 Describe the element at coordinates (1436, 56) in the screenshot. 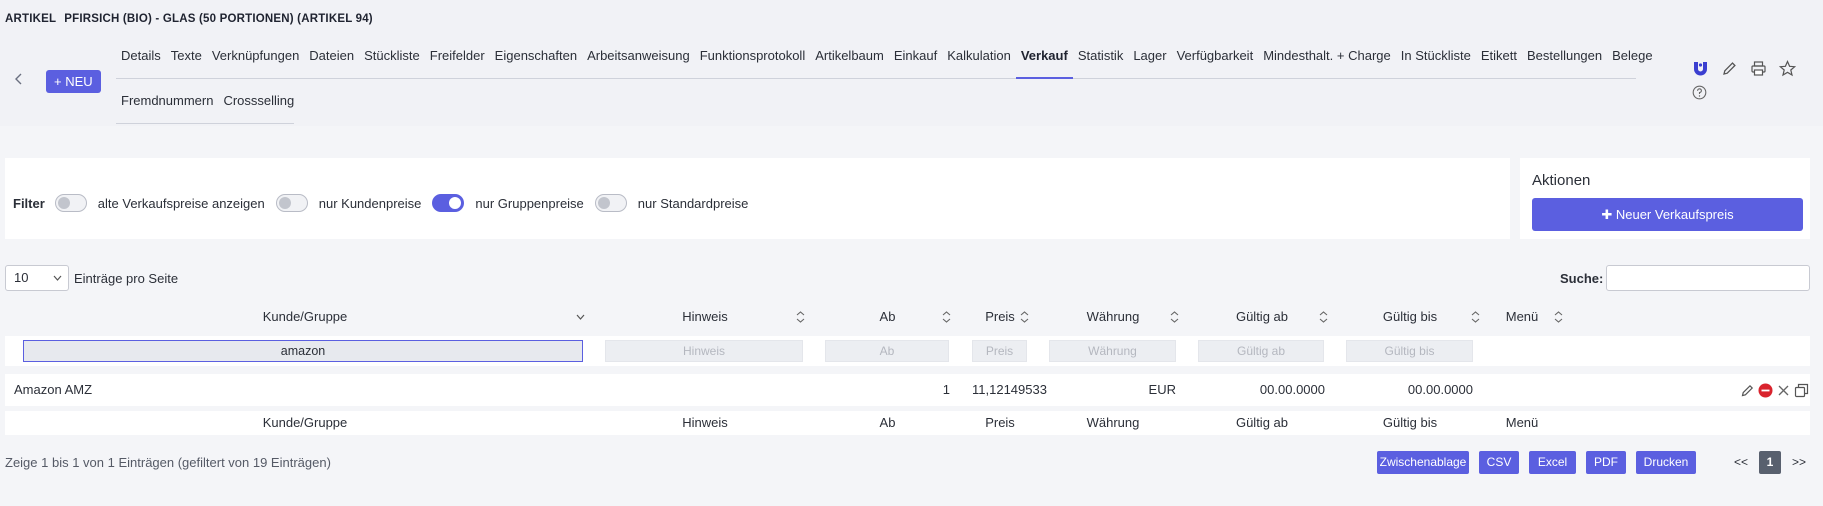

I see `tab-in-stueckliste: In Stückliste` at that location.